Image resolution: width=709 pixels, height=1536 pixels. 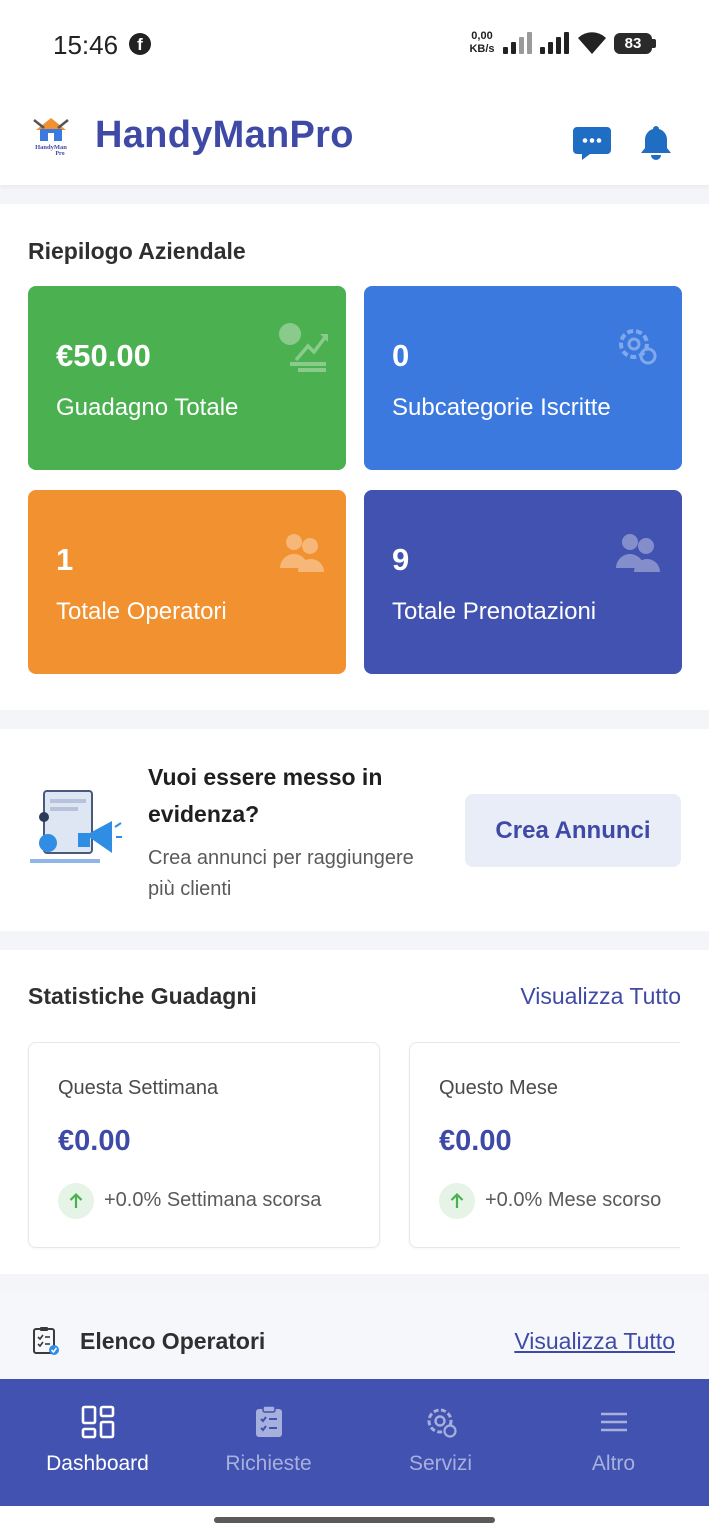 What do you see at coordinates (482, 49) in the screenshot?
I see `network-speed-unit: KB/s` at bounding box center [482, 49].